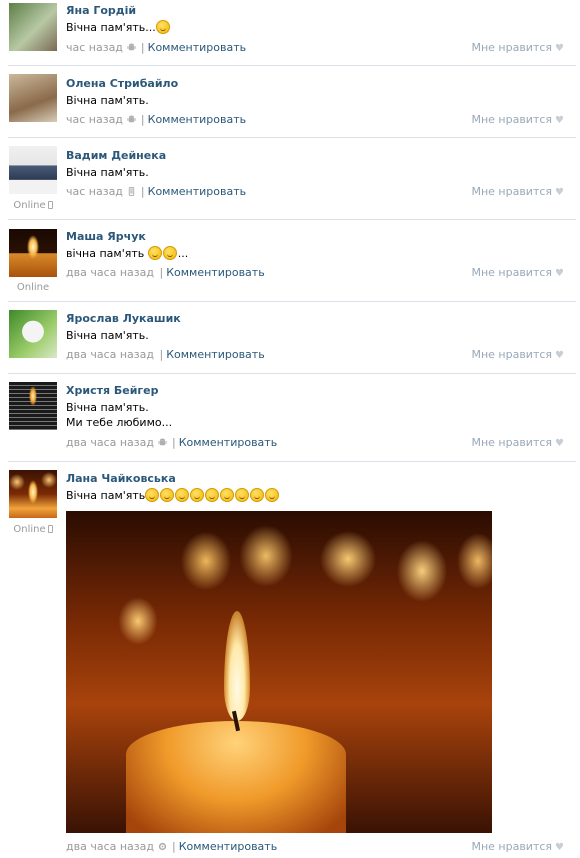 The height and width of the screenshot is (858, 580). Describe the element at coordinates (112, 390) in the screenshot. I see `comment-author: Христя Бейгер` at that location.